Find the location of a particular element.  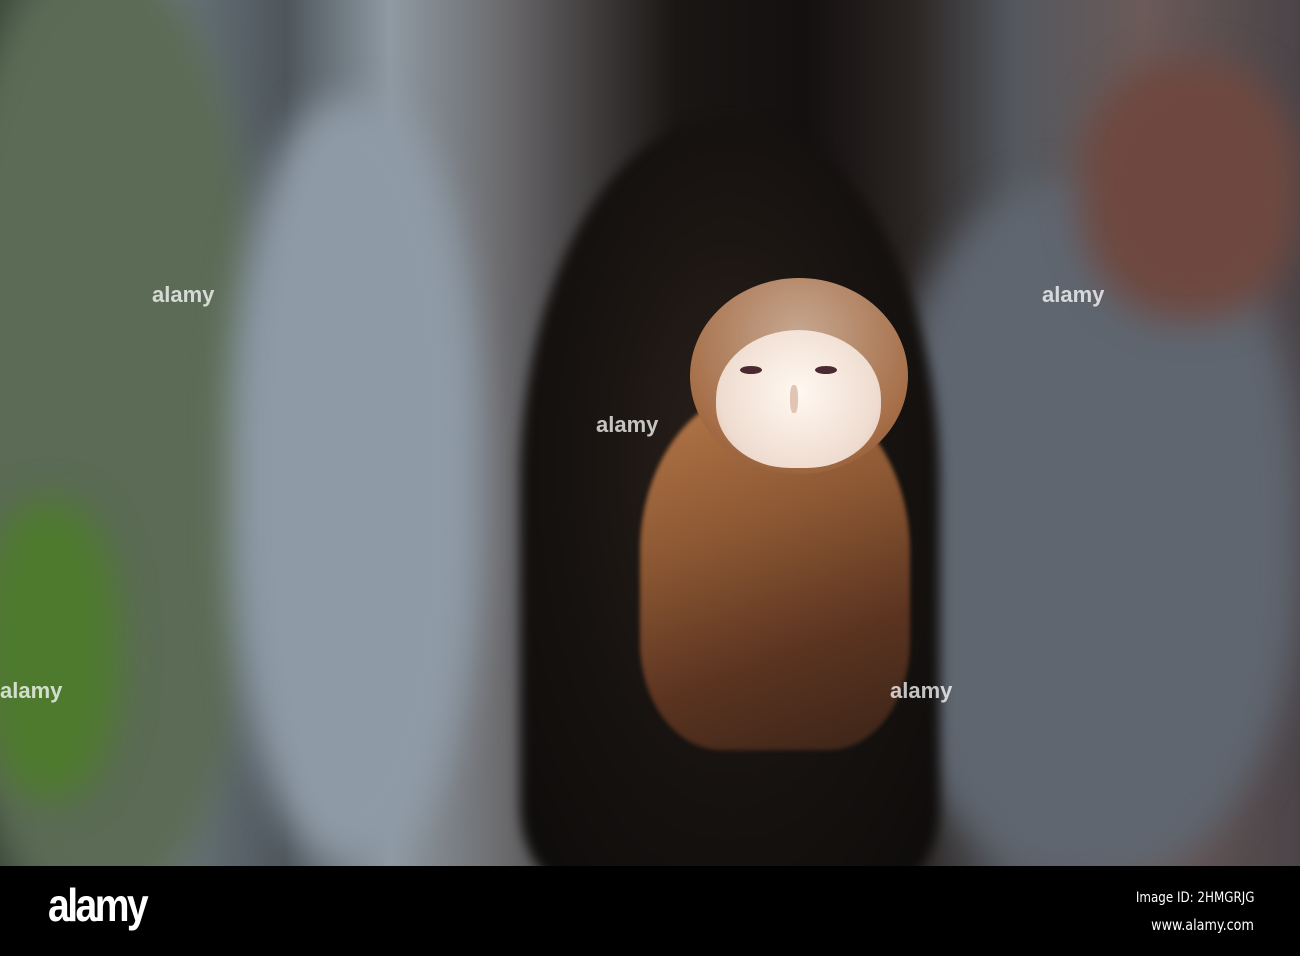

owl-beak is located at coordinates (794, 399).